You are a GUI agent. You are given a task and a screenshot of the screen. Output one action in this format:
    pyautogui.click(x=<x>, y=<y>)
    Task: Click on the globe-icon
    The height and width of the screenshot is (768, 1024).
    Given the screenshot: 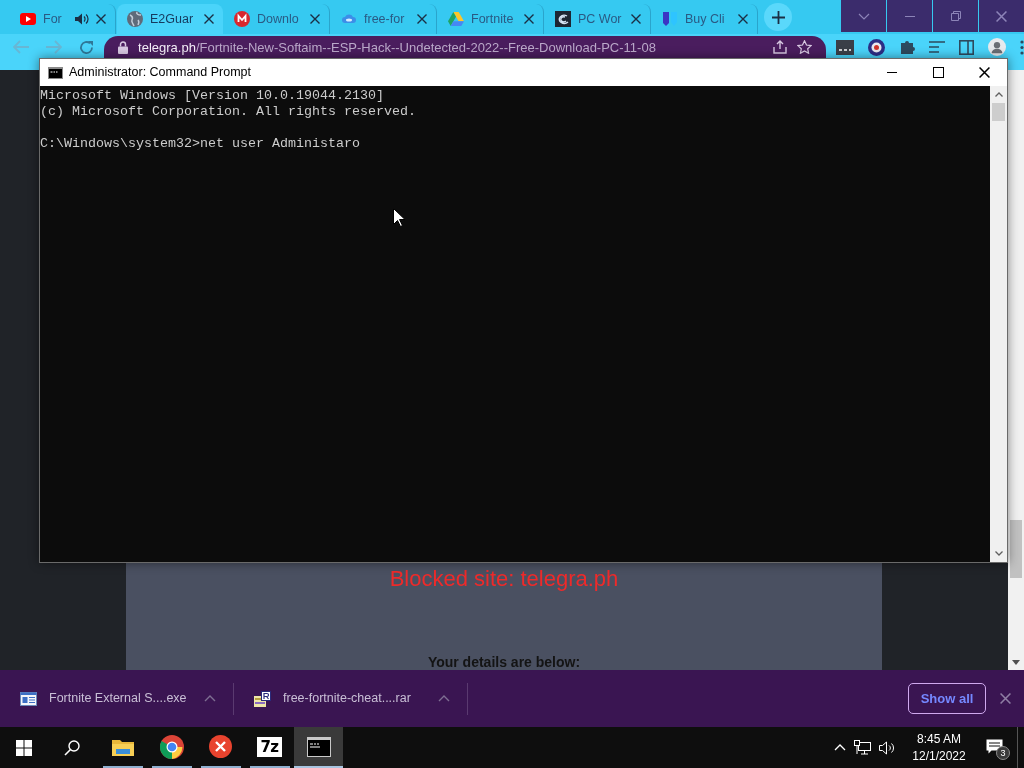 What is the action you would take?
    pyautogui.click(x=135, y=19)
    